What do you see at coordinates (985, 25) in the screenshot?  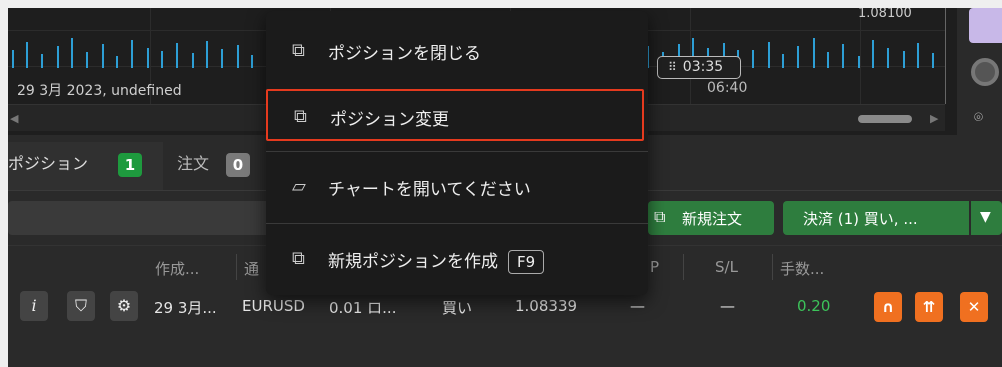 I see `color-swatch-button` at bounding box center [985, 25].